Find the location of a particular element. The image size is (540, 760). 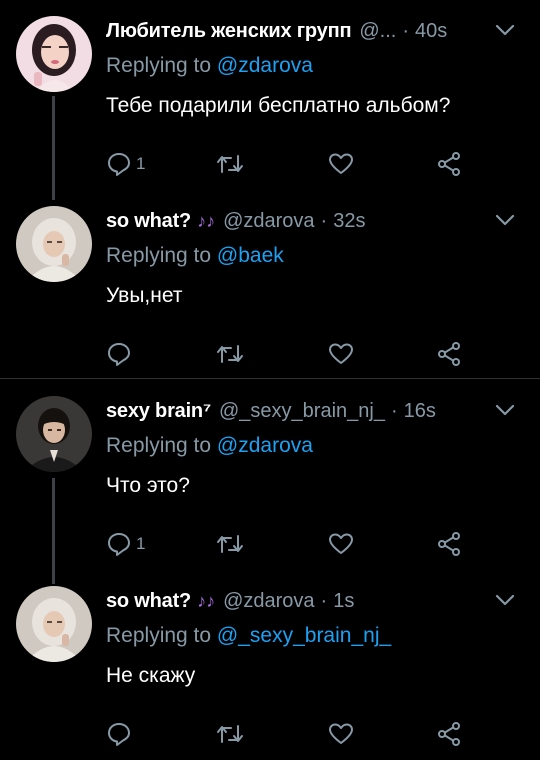

user-handle: @_sexy_brain_nj_ is located at coordinates (302, 411).